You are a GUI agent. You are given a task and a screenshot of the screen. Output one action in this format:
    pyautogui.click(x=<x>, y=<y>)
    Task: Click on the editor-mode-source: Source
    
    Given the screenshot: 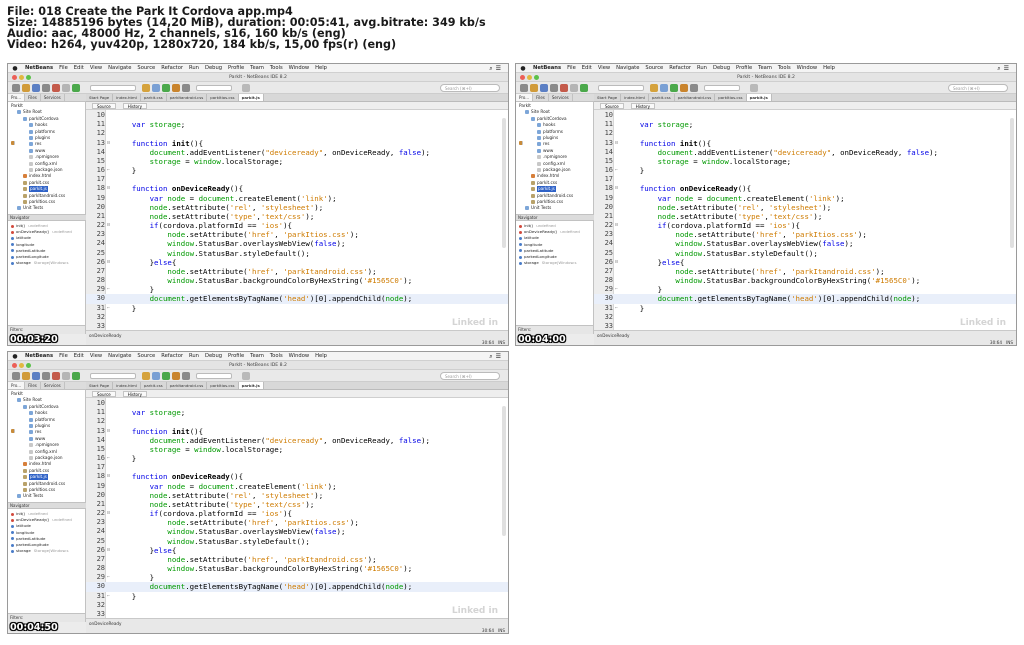 What is the action you would take?
    pyautogui.click(x=104, y=106)
    